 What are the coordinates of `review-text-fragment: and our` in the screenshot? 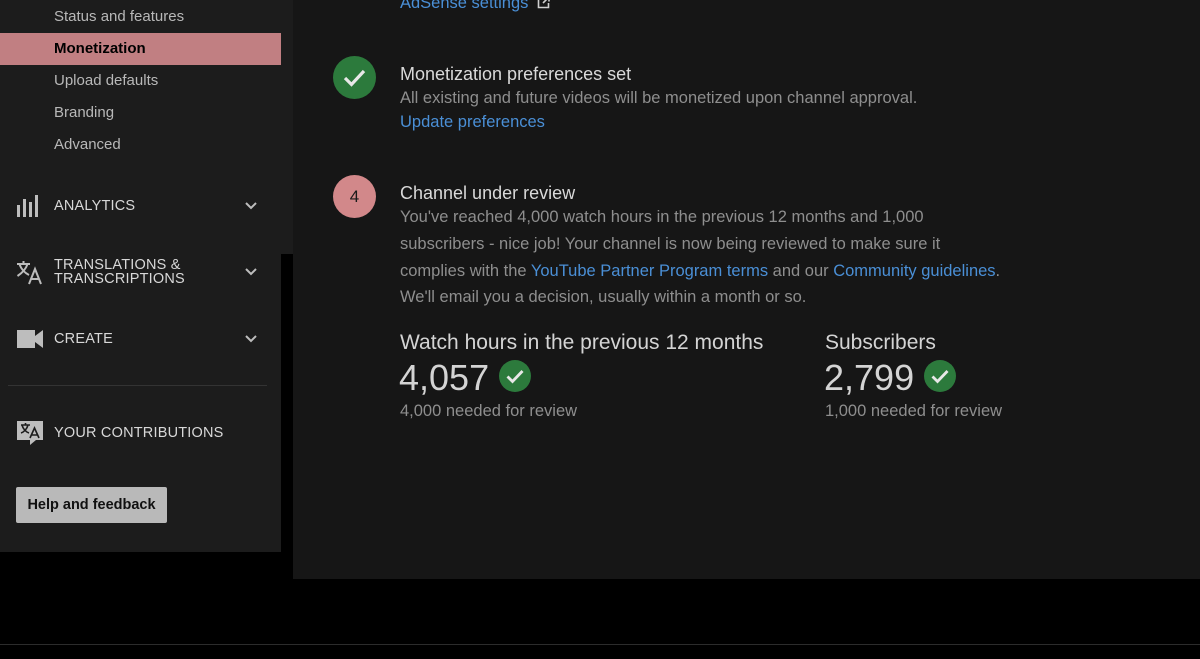 It's located at (801, 271).